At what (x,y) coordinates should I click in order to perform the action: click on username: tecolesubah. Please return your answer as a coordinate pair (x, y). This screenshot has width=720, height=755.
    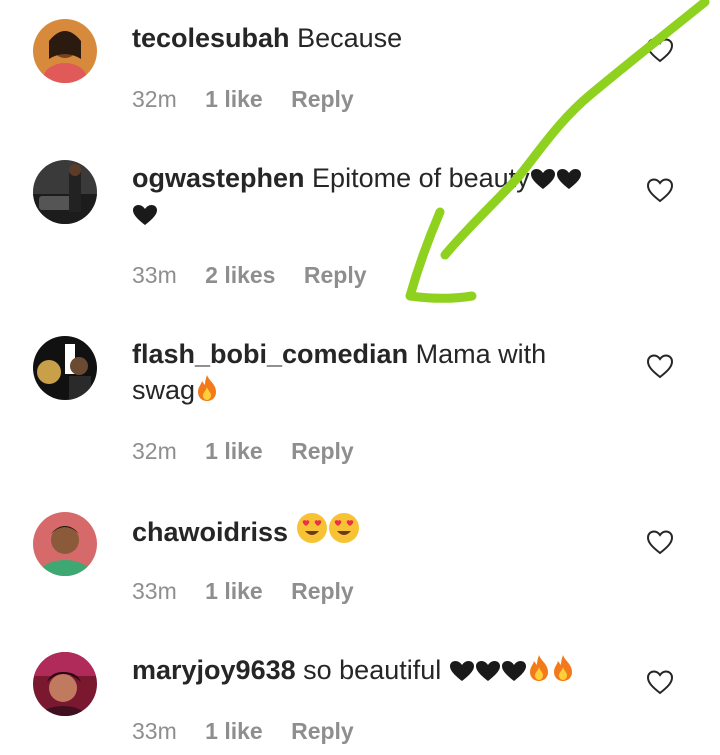
    Looking at the image, I should click on (211, 38).